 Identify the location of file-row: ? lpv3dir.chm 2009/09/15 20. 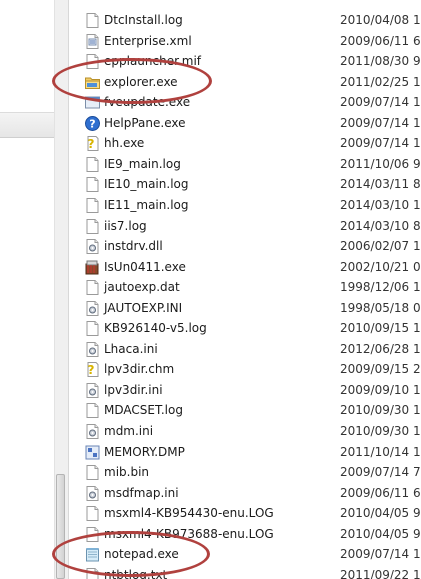
(244, 369).